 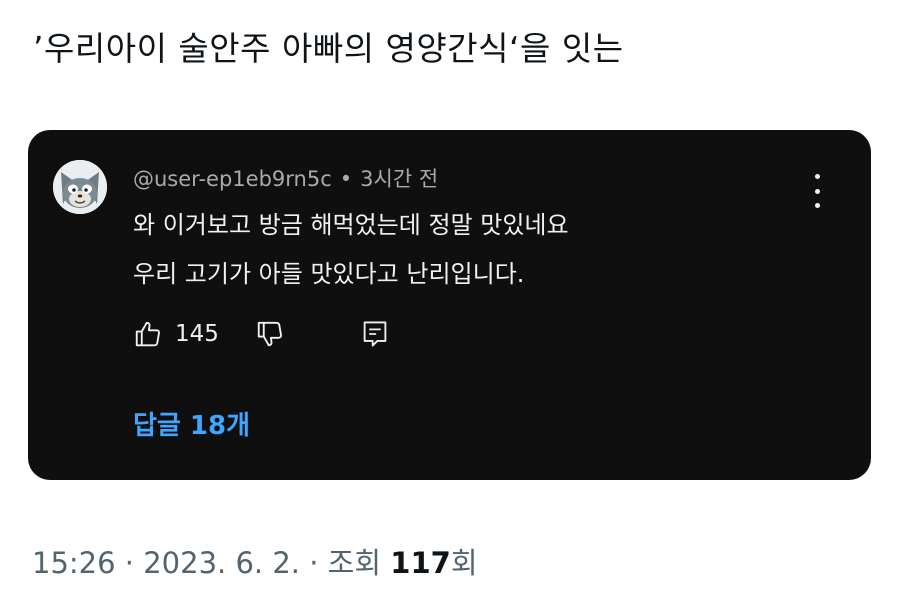 I want to click on thumbs-down-icon, so click(x=269, y=334).